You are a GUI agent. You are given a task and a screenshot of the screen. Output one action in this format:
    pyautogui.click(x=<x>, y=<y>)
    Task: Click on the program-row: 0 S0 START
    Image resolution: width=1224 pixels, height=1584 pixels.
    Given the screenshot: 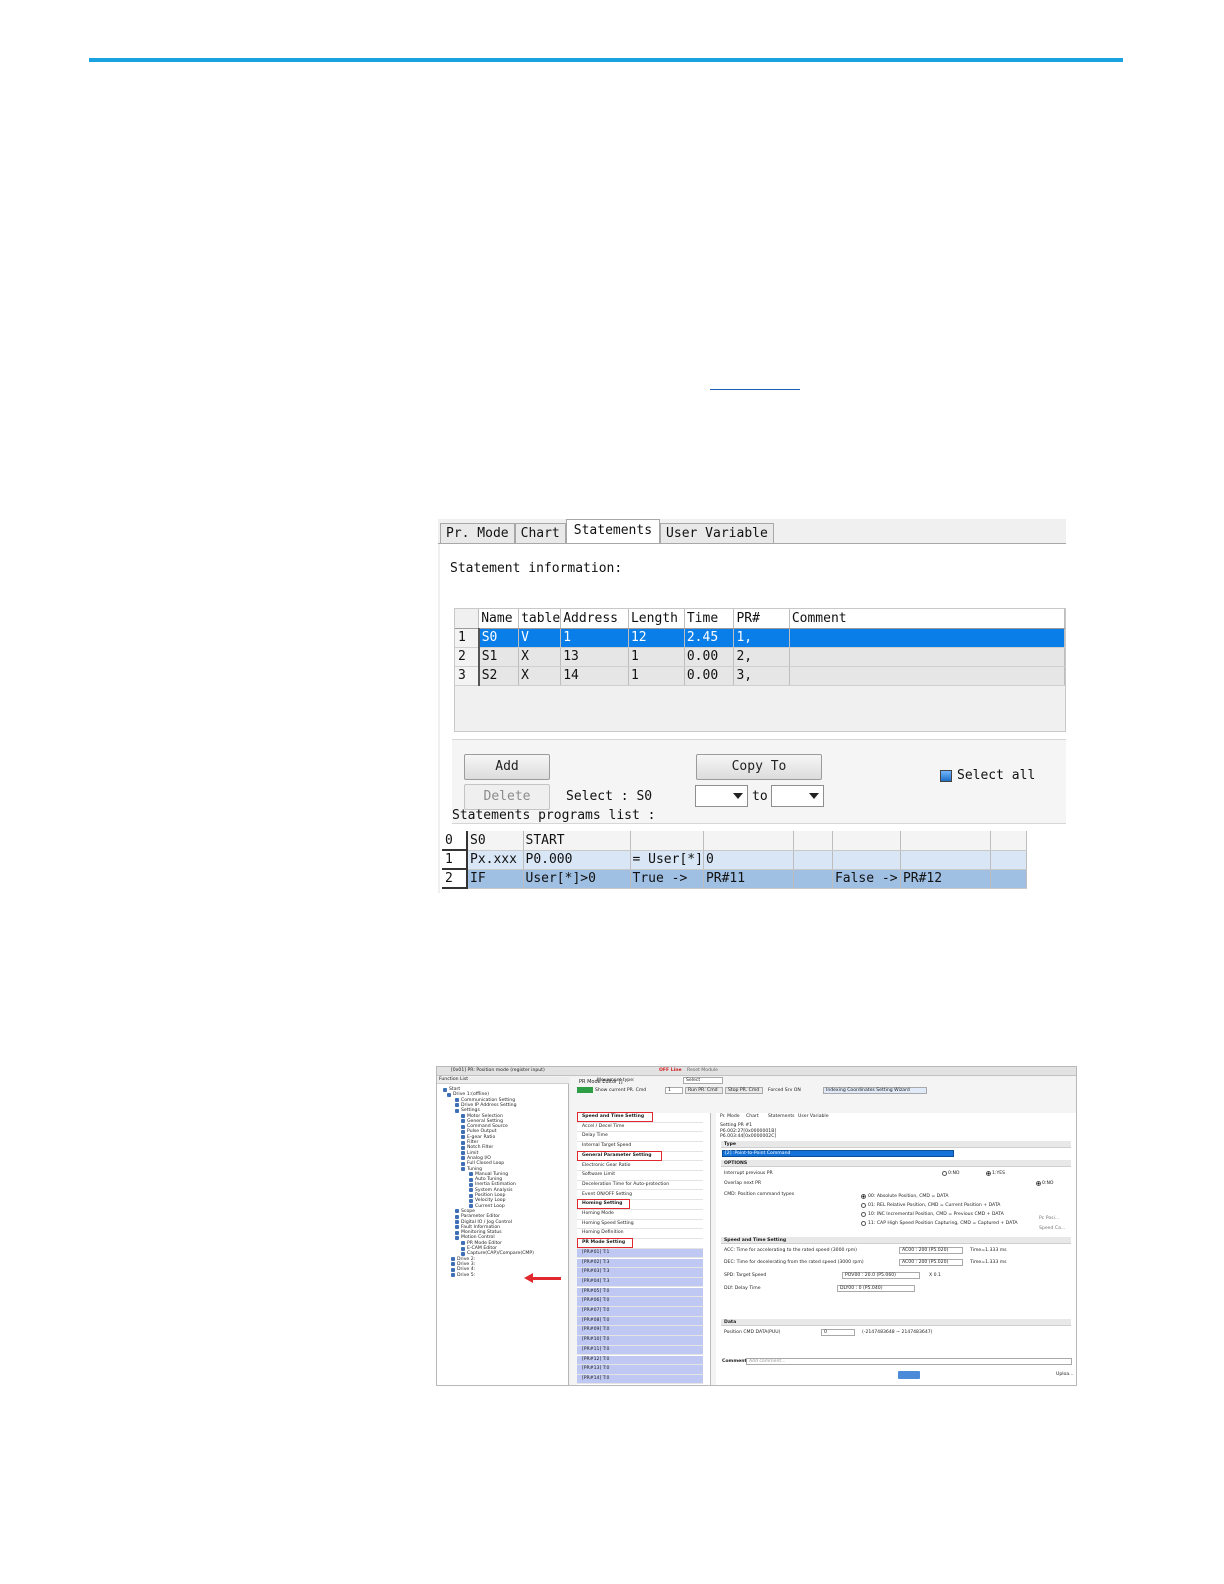 What is the action you would take?
    pyautogui.click(x=734, y=841)
    